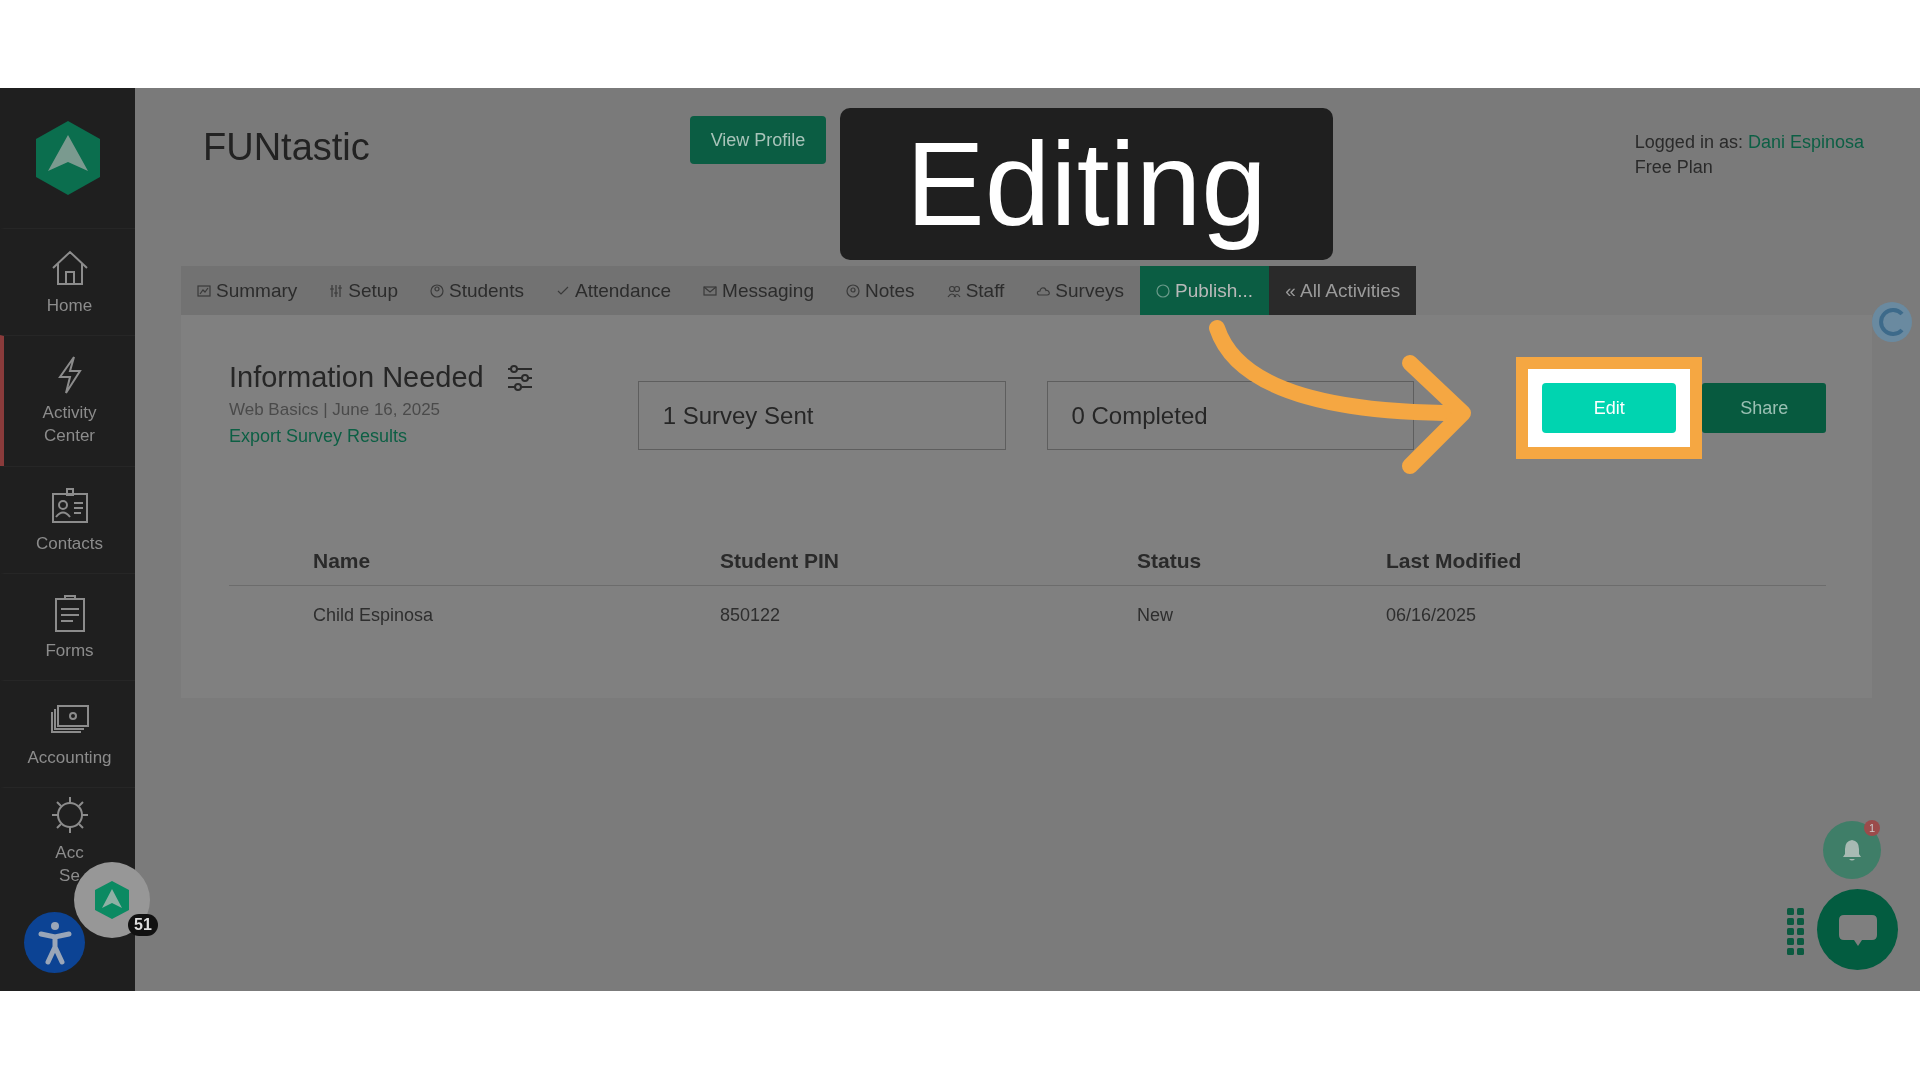  What do you see at coordinates (374, 615) in the screenshot?
I see `table-cell-text: Child Espinosa` at bounding box center [374, 615].